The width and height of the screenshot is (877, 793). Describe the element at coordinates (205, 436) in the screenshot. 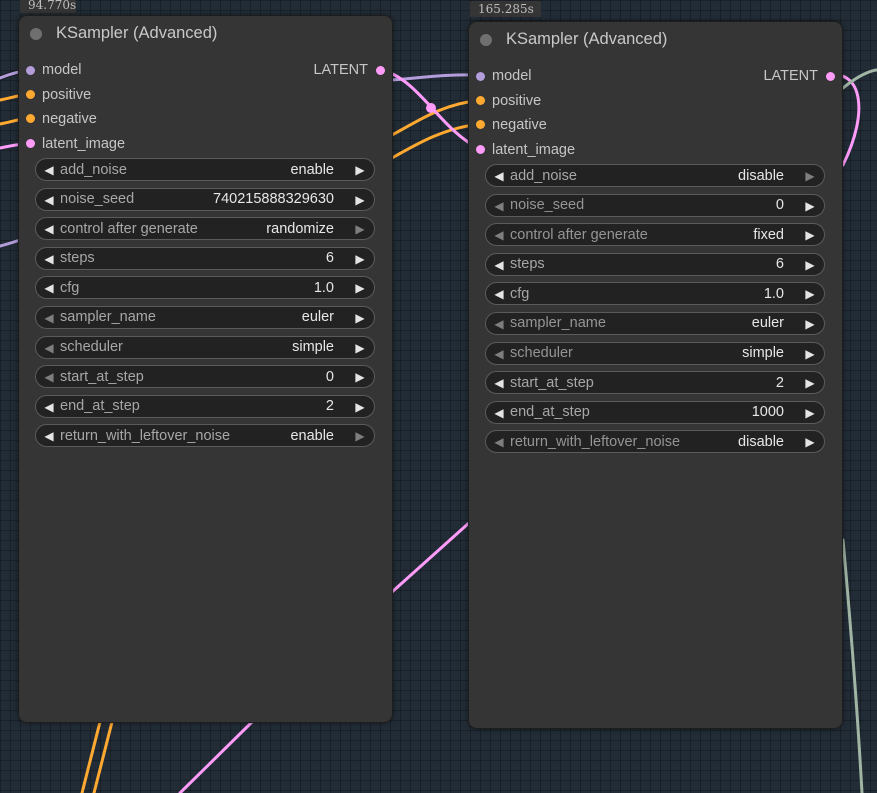

I see `widget-return-with-leftover-noise: ◀ return_with_leftover_noise enable ▶` at that location.